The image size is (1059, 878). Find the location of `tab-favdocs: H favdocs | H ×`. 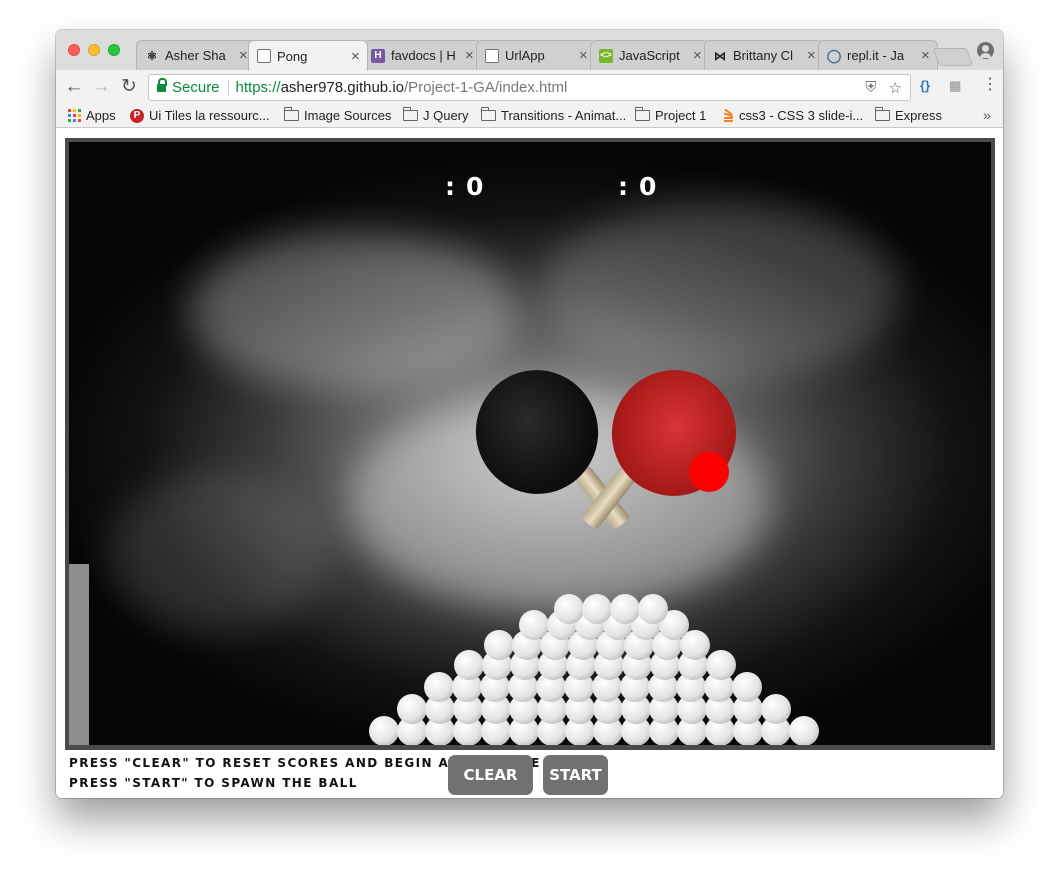

tab-favdocs: H favdocs | H × is located at coordinates (422, 55).